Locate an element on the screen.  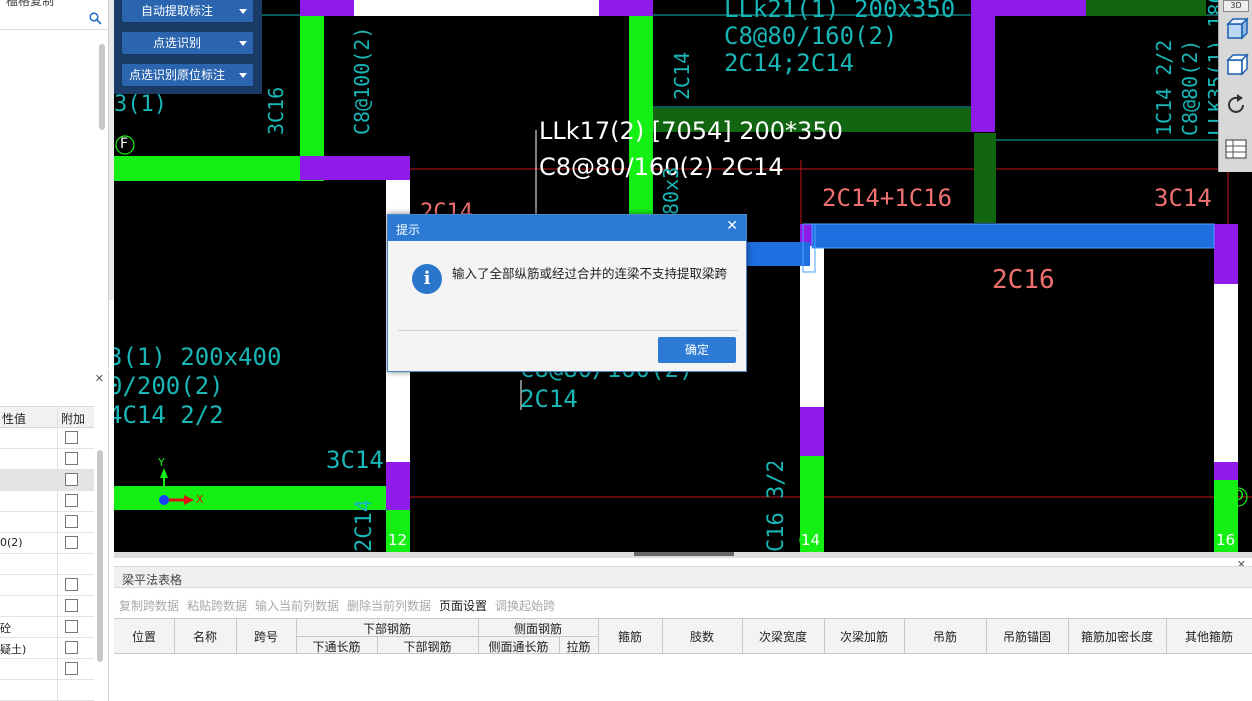
column-value-header: 性值 is located at coordinates (14, 419).